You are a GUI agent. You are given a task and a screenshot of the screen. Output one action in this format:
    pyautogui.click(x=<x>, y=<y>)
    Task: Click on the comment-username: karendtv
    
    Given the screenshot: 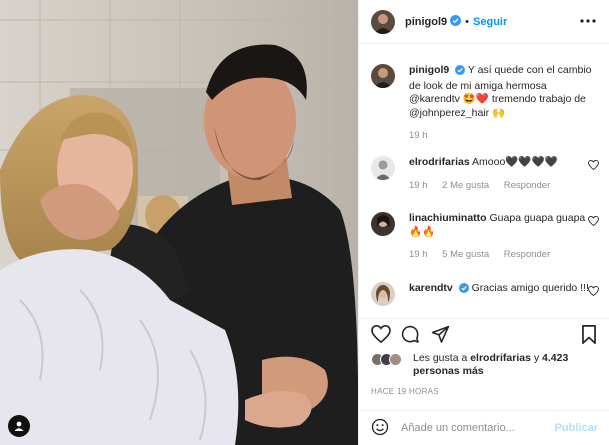 What is the action you would take?
    pyautogui.click(x=431, y=288)
    